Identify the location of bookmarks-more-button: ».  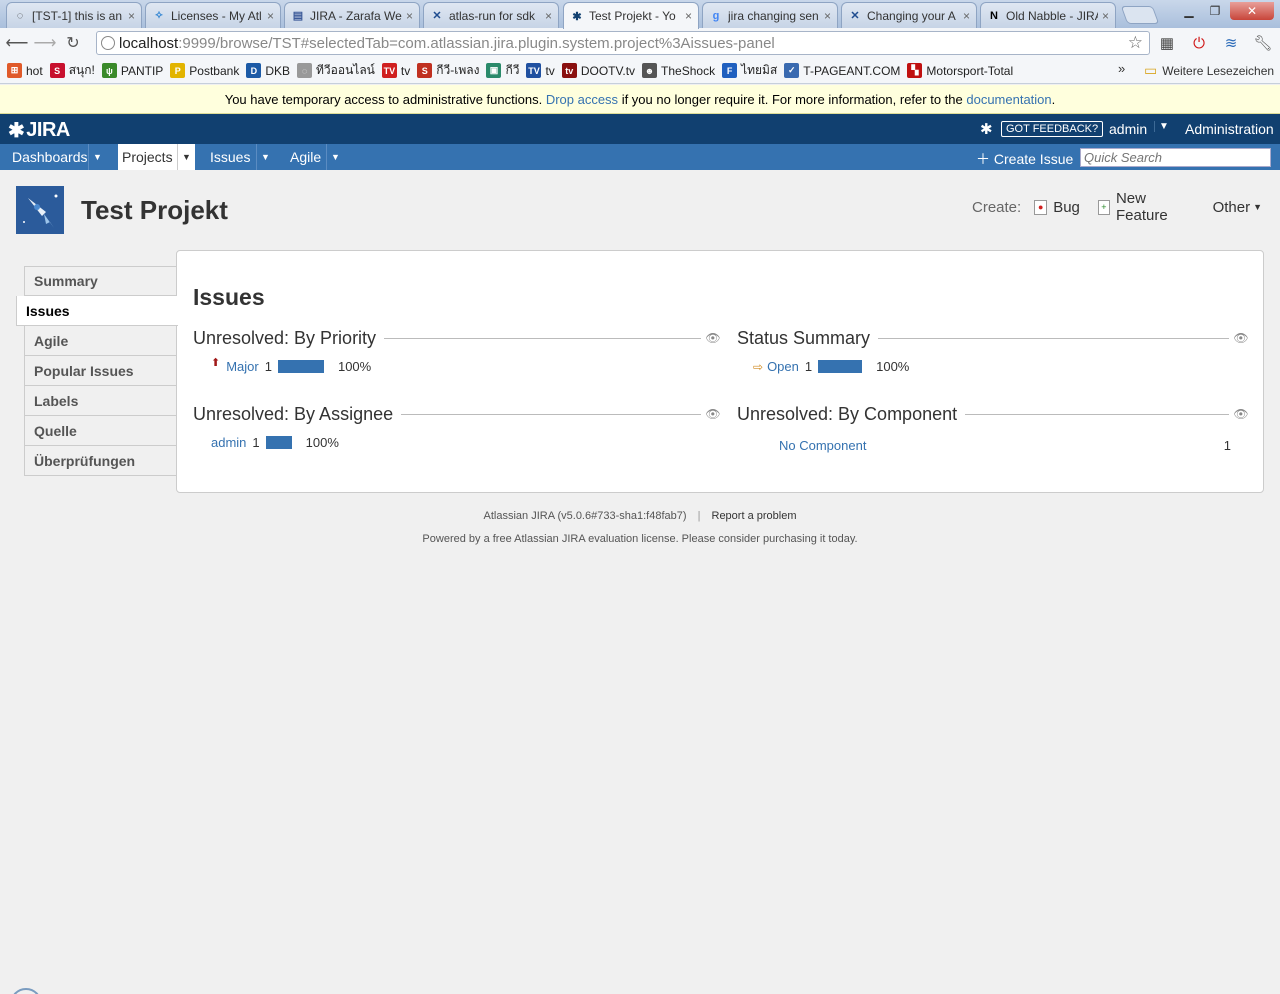
(1121, 68).